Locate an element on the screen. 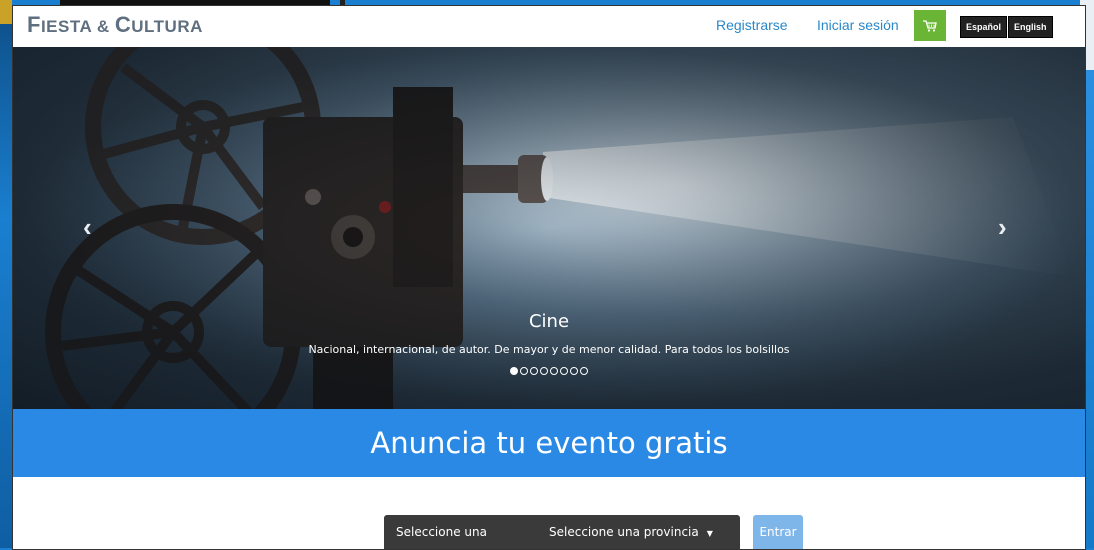 The image size is (1094, 550). language-english-button: English is located at coordinates (1030, 27).